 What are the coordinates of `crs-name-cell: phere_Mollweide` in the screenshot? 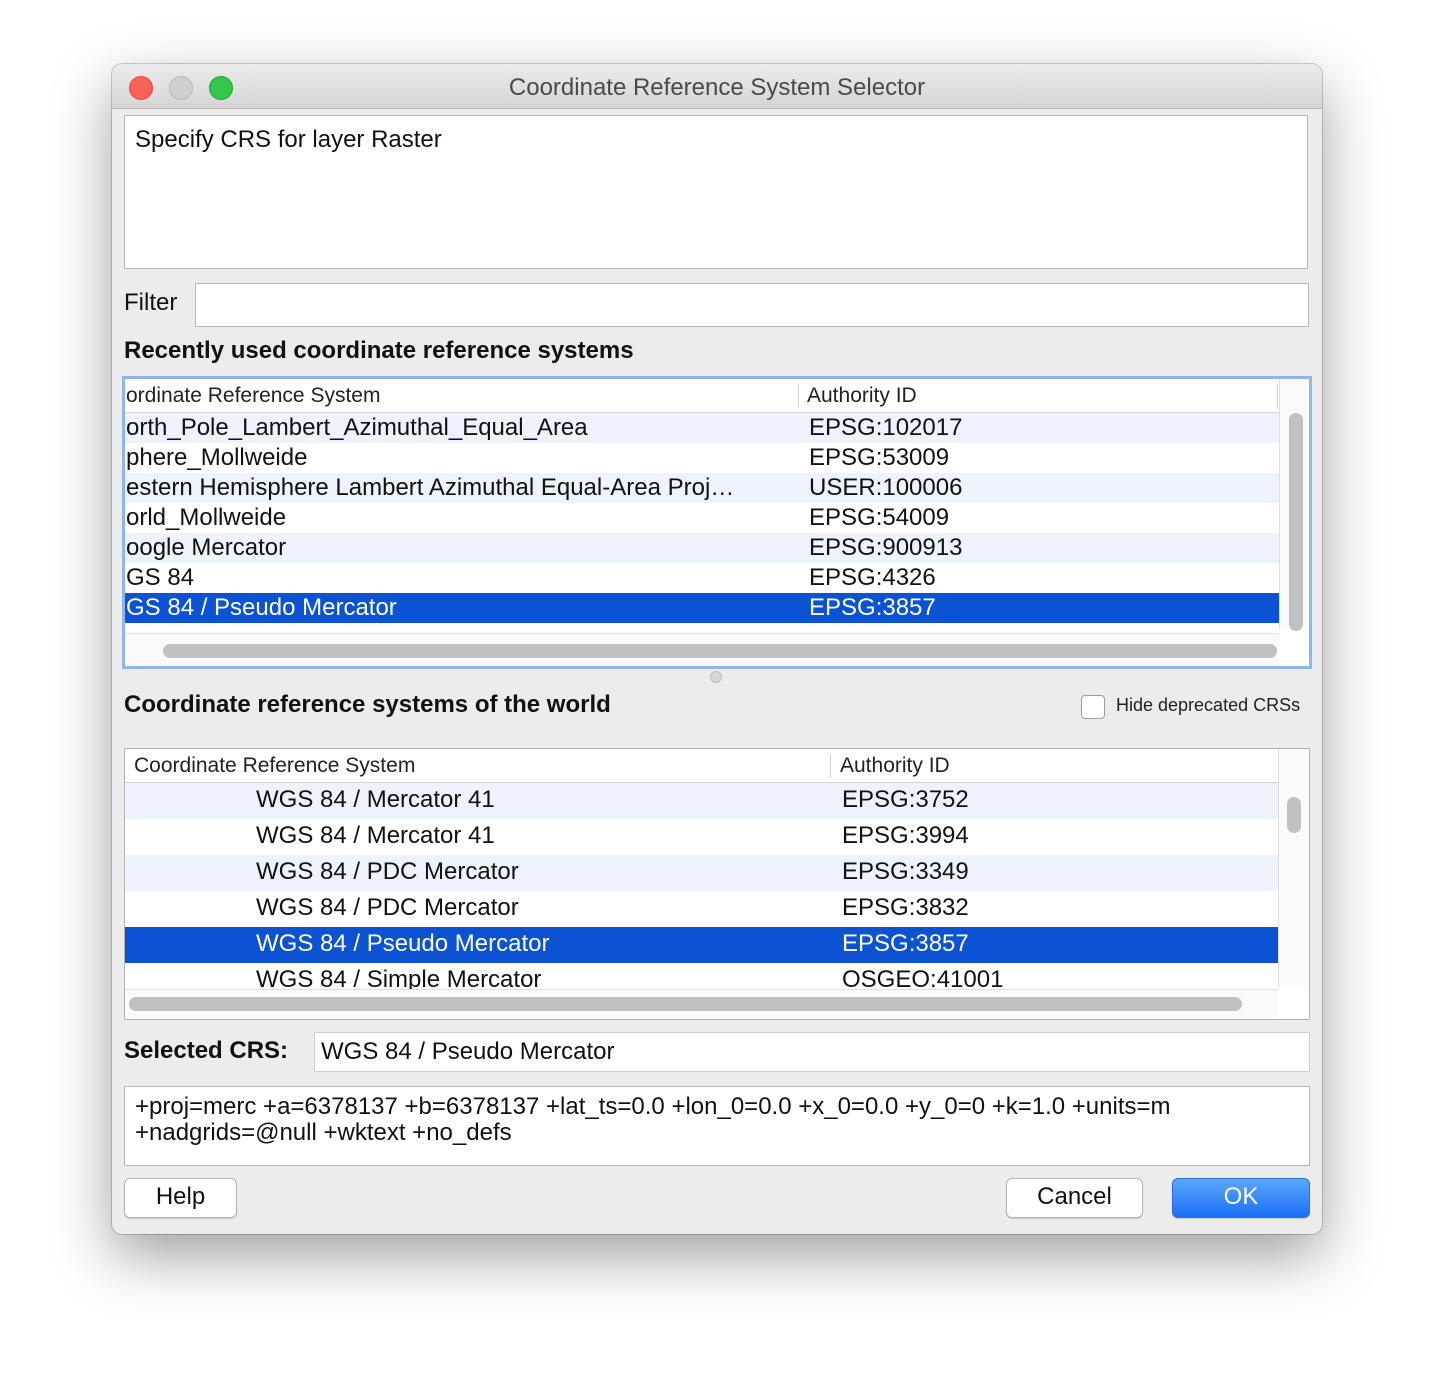 It's located at (217, 457).